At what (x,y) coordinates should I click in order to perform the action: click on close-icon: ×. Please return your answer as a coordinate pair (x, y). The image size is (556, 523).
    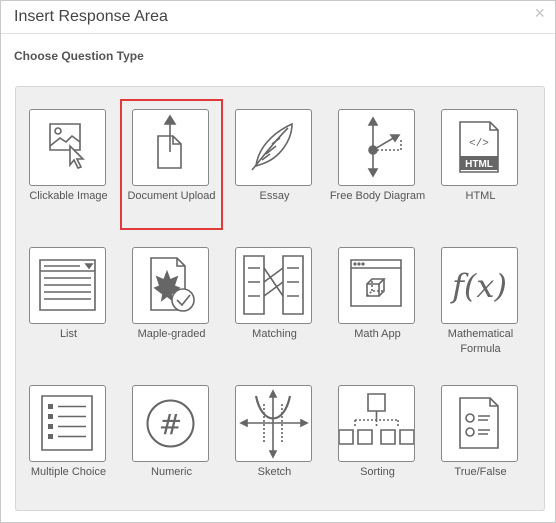
    Looking at the image, I should click on (539, 13).